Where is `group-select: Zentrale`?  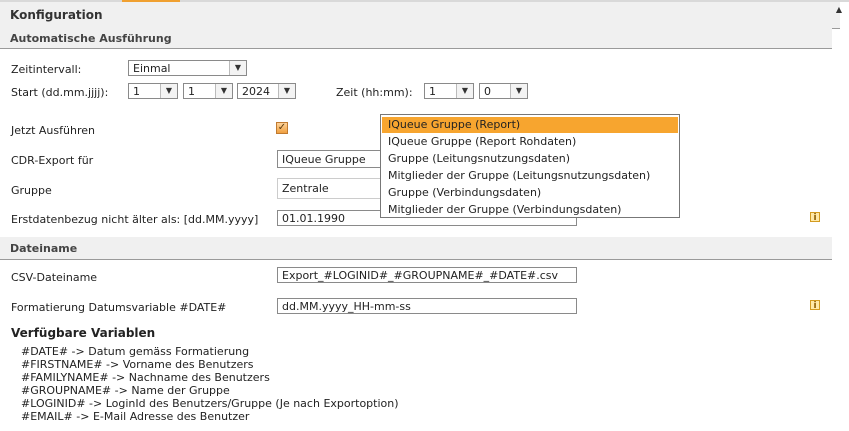
group-select: Zentrale is located at coordinates (329, 188).